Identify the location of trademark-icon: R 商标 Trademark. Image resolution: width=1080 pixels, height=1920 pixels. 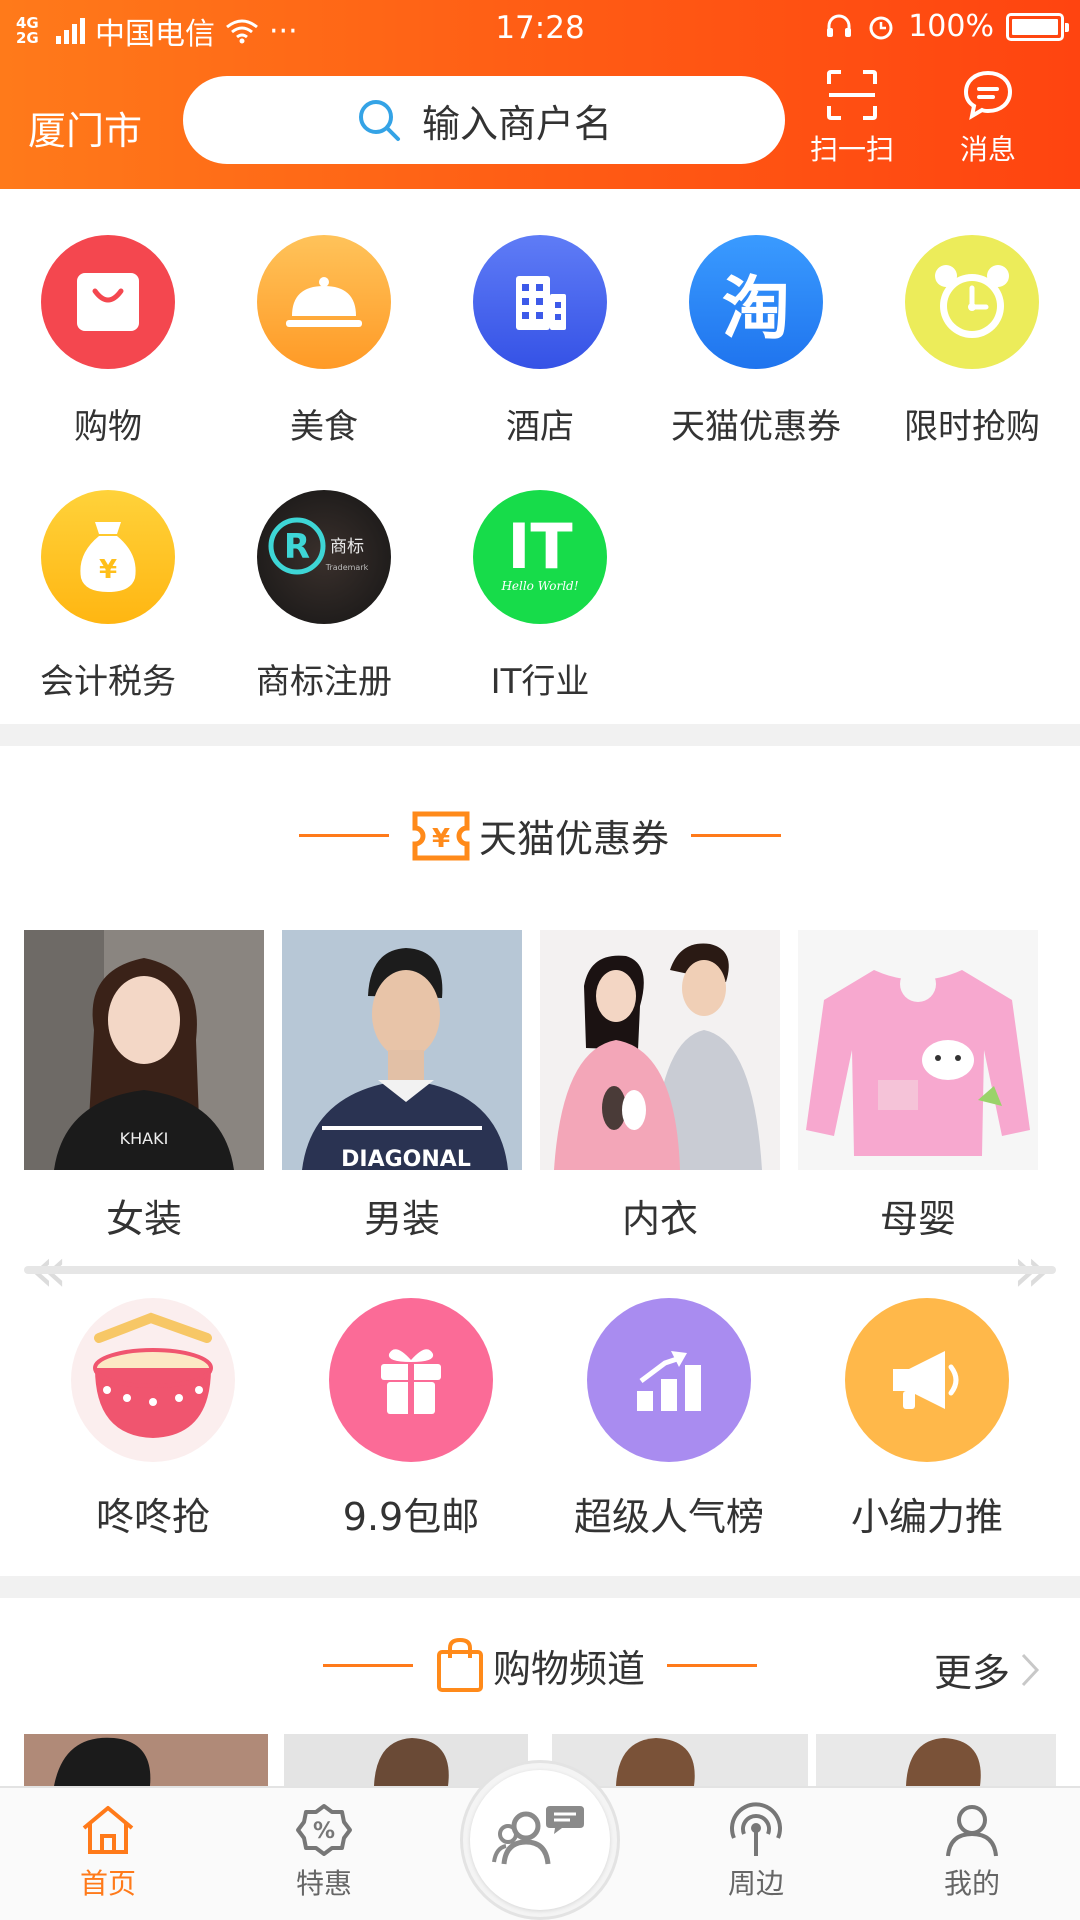
(324, 557).